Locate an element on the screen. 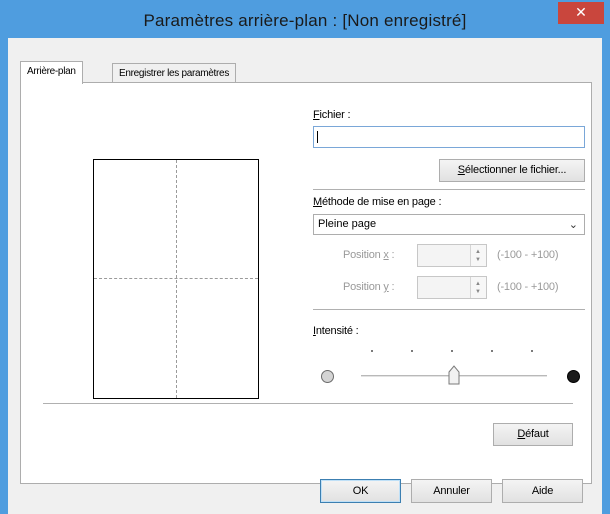  position-y-range: (-100 - +100) is located at coordinates (528, 287).